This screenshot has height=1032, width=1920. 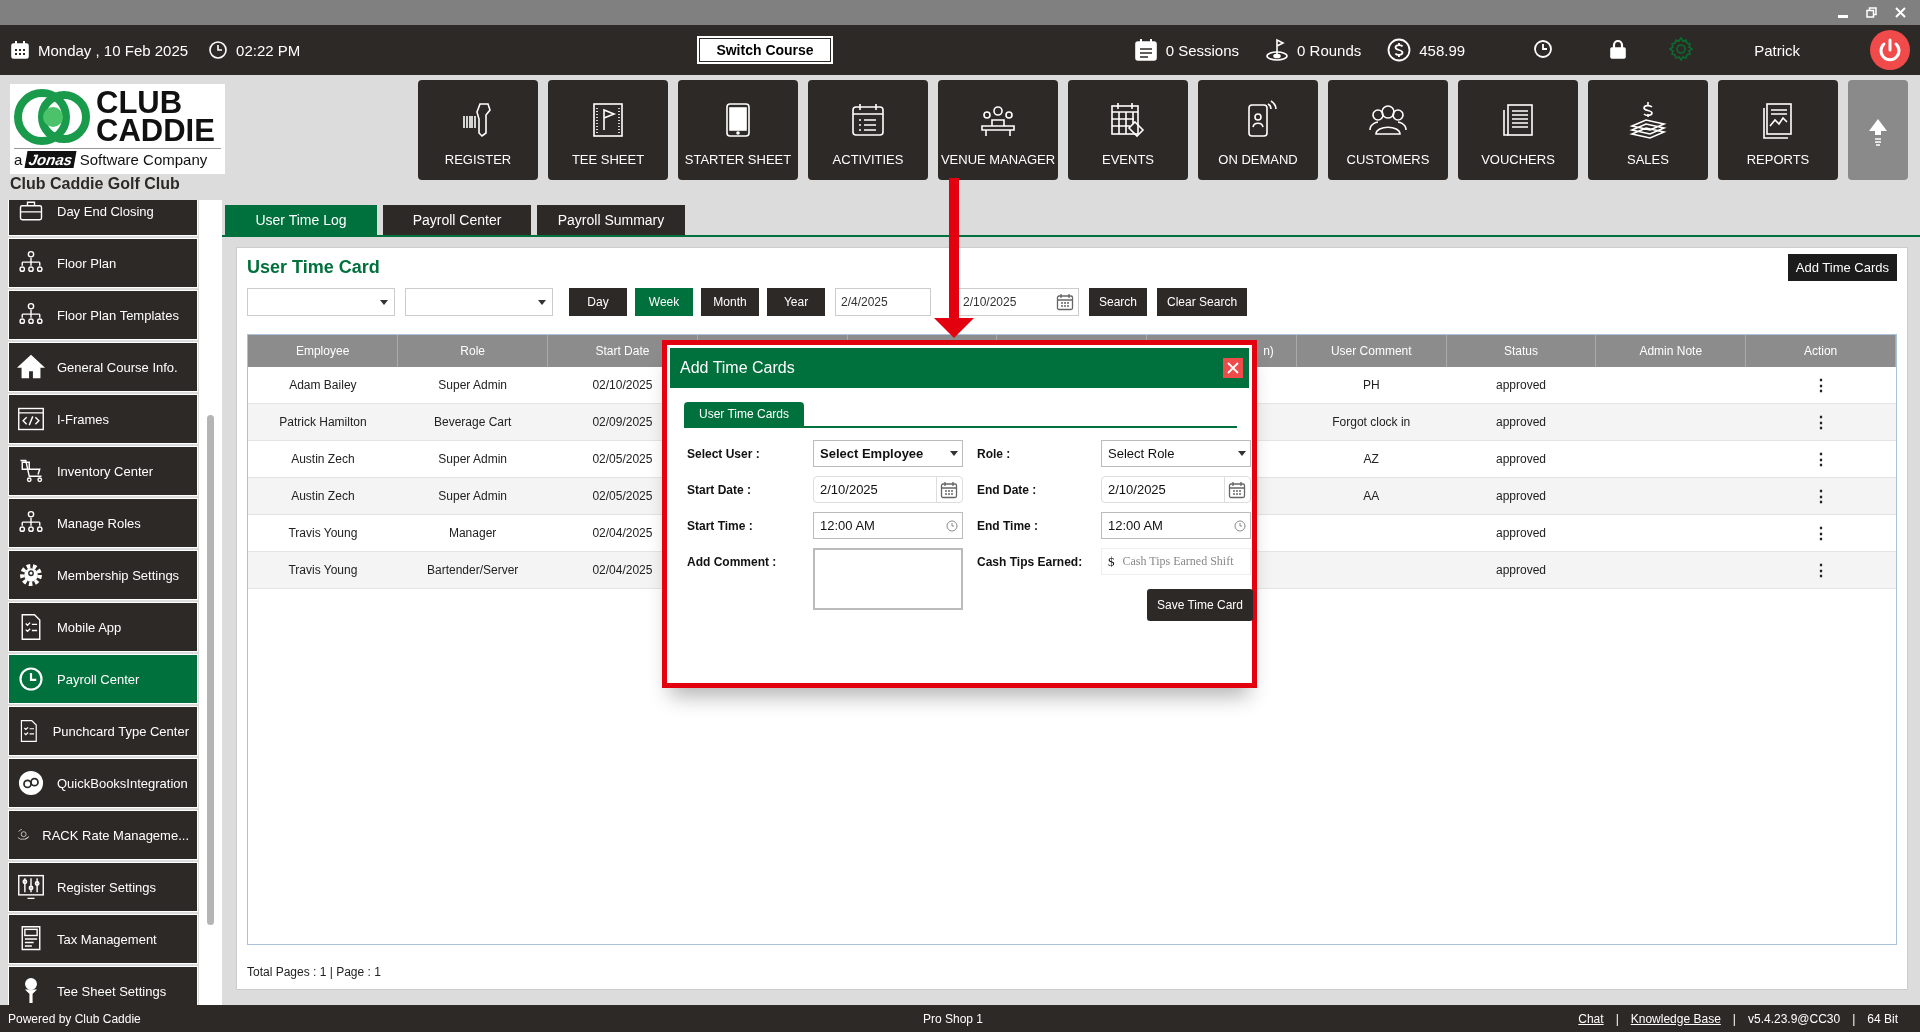 What do you see at coordinates (472, 422) in the screenshot?
I see `table-cell: Beverage Cart` at bounding box center [472, 422].